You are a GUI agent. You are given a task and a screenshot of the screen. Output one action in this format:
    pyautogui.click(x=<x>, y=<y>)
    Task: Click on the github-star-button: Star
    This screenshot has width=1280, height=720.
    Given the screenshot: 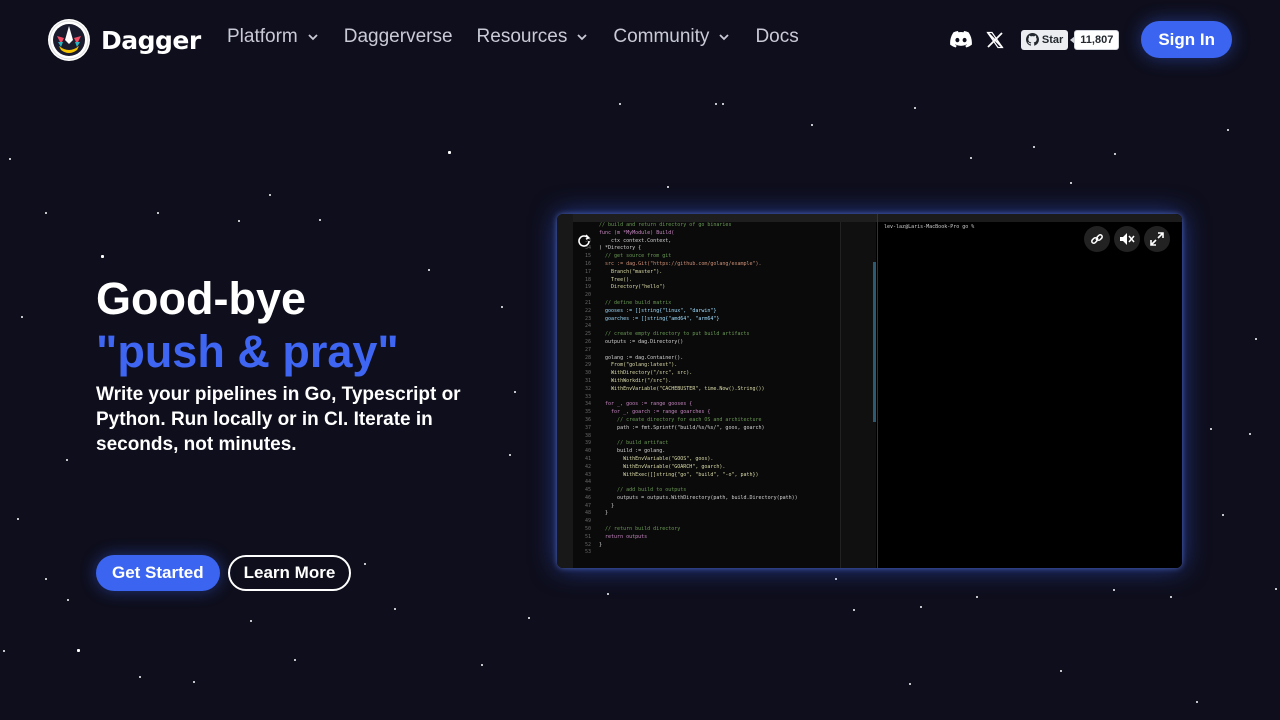 What is the action you would take?
    pyautogui.click(x=1044, y=39)
    